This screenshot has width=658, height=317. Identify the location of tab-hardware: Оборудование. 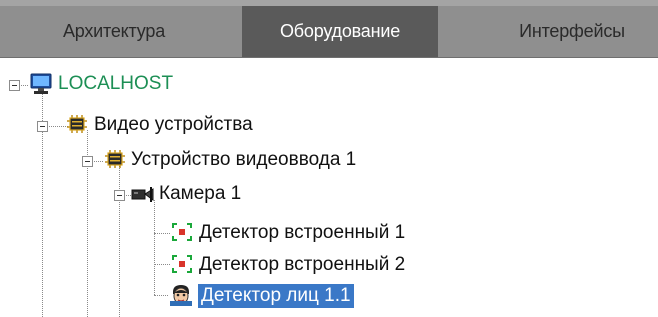
(340, 31).